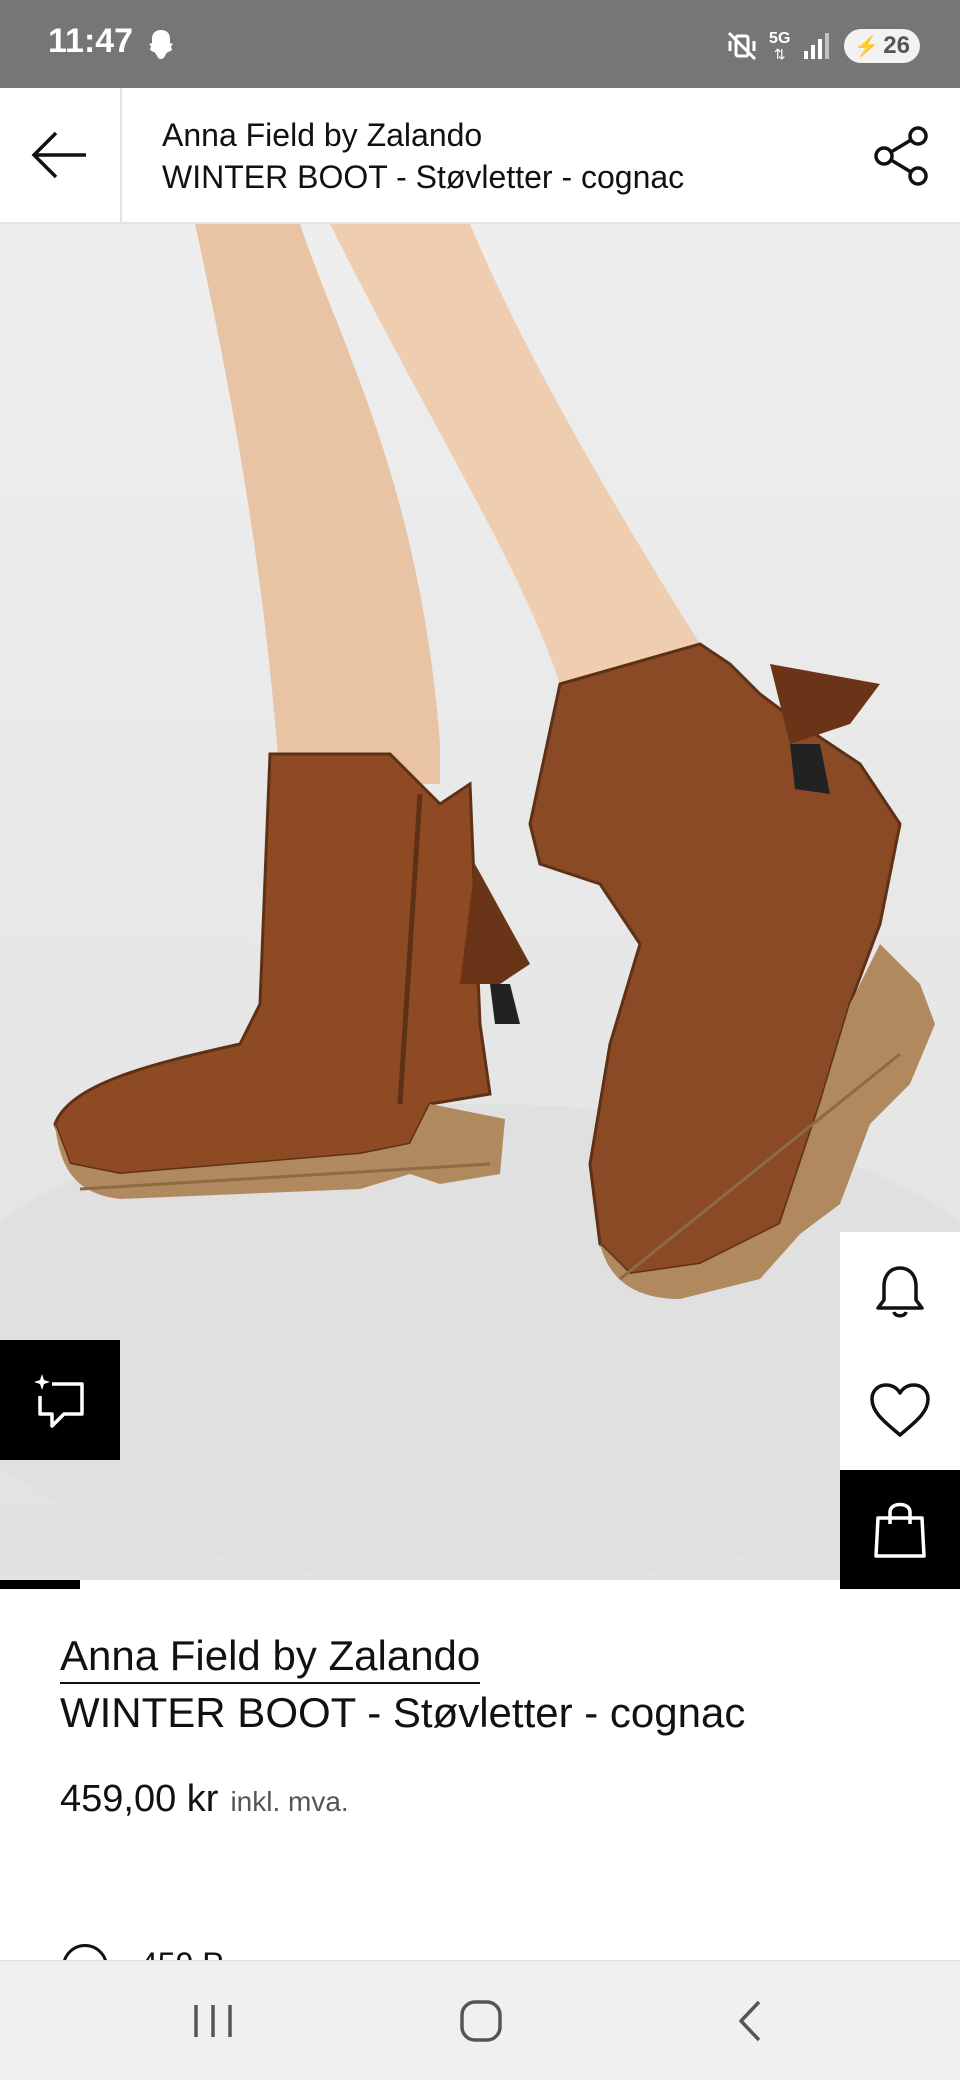 The height and width of the screenshot is (2080, 960). What do you see at coordinates (91, 41) in the screenshot?
I see `status-time: 11:47` at bounding box center [91, 41].